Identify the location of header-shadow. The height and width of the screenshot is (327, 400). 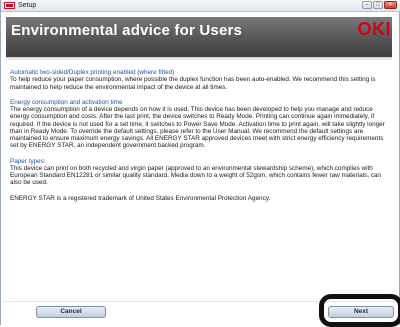
(199, 59).